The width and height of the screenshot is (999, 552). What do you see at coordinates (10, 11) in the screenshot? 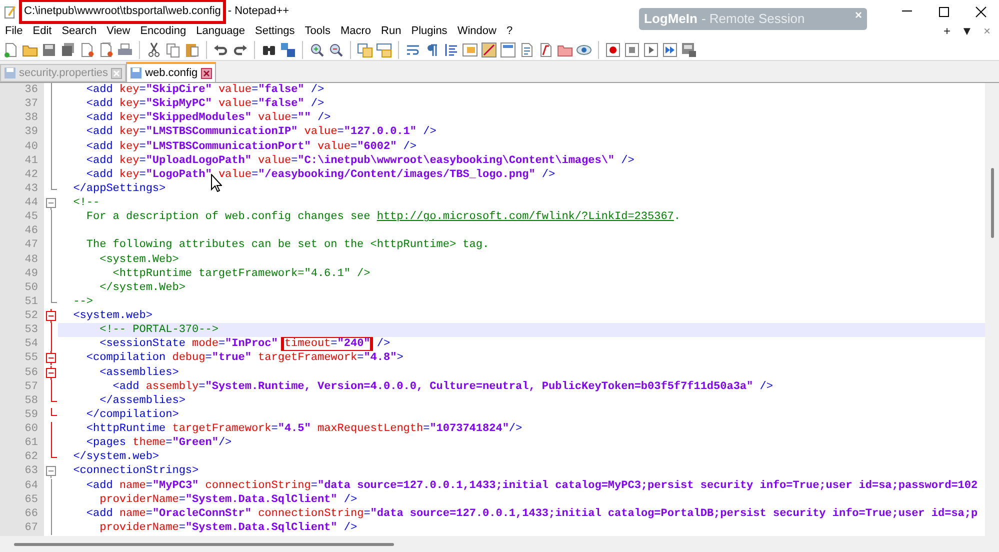
I see `notepad-icon` at bounding box center [10, 11].